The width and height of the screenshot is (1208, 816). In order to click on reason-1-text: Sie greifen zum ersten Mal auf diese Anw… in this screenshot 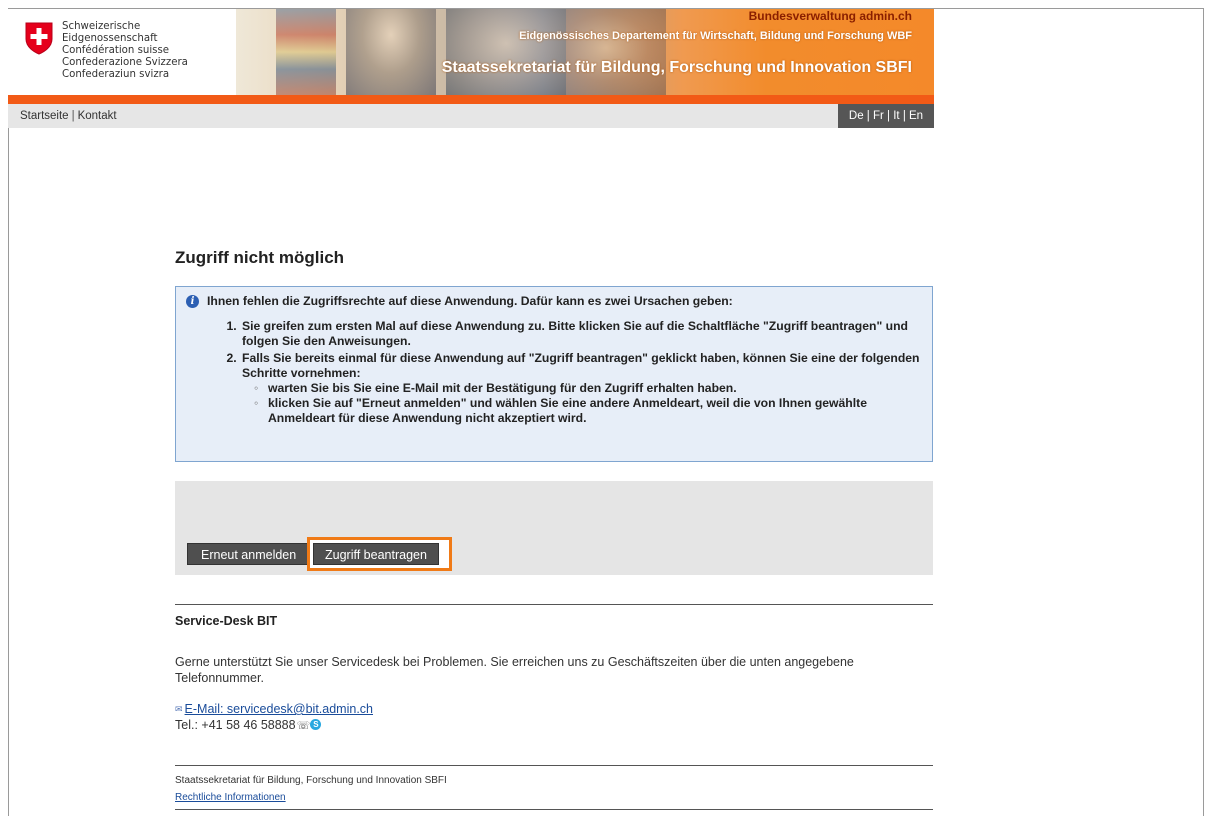, I will do `click(575, 333)`.